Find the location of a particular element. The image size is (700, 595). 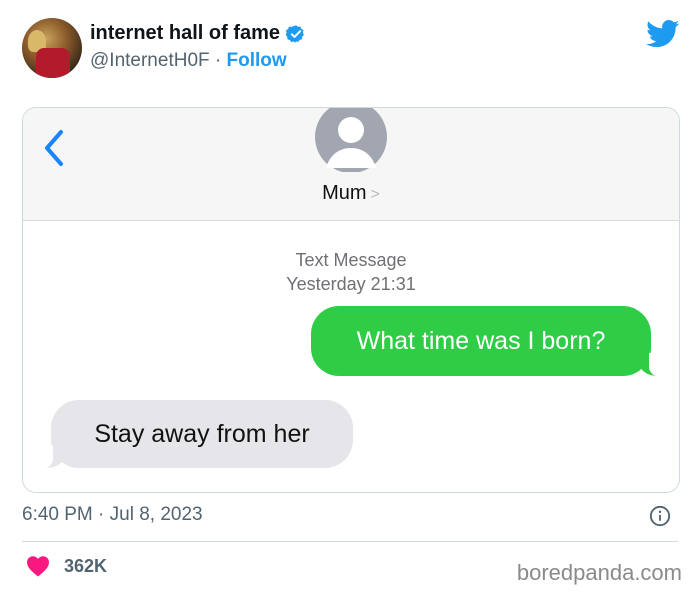

author-display-name: internet hall of fame is located at coordinates (185, 33).